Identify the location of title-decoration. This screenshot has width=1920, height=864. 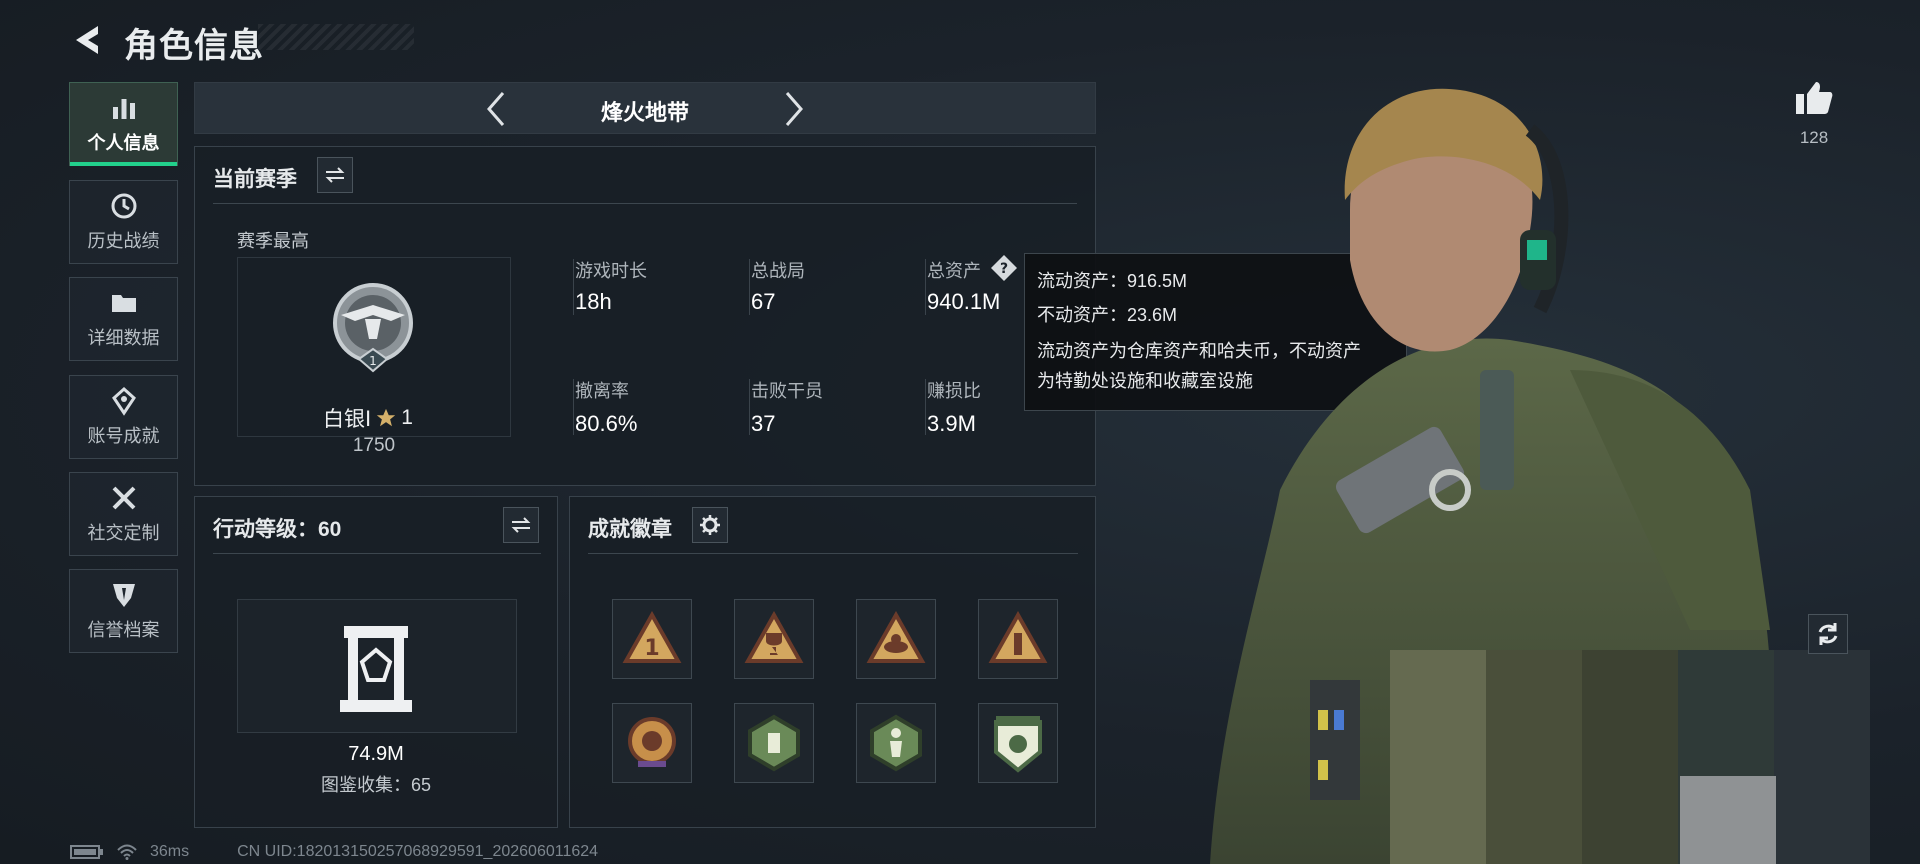
(336, 37).